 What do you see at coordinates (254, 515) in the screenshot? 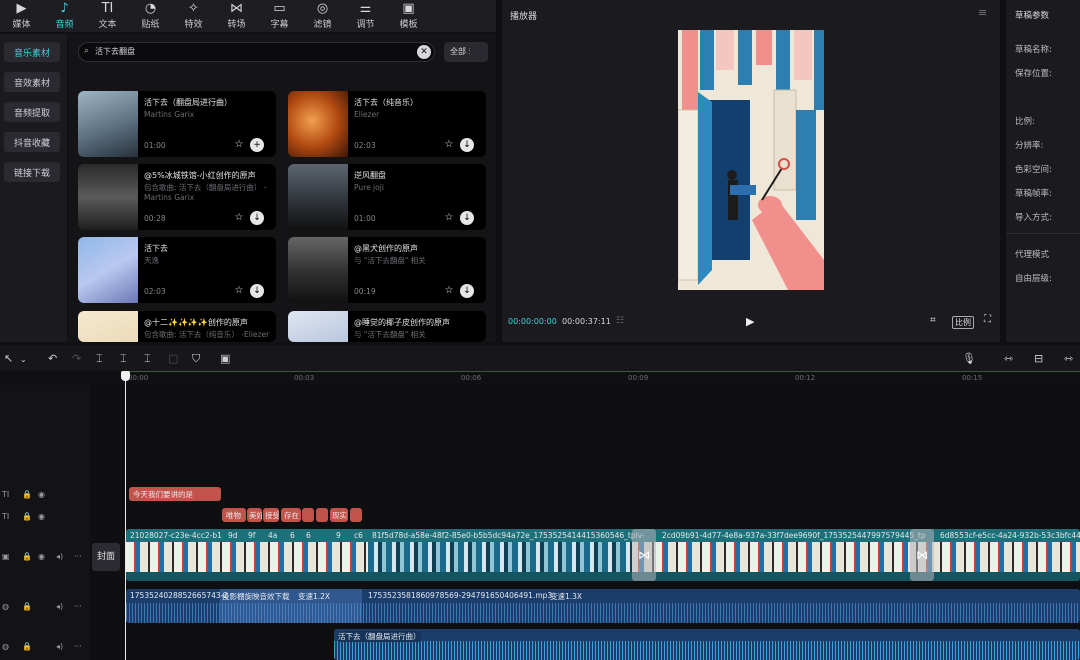
I see `subtitle-clip: 美好` at bounding box center [254, 515].